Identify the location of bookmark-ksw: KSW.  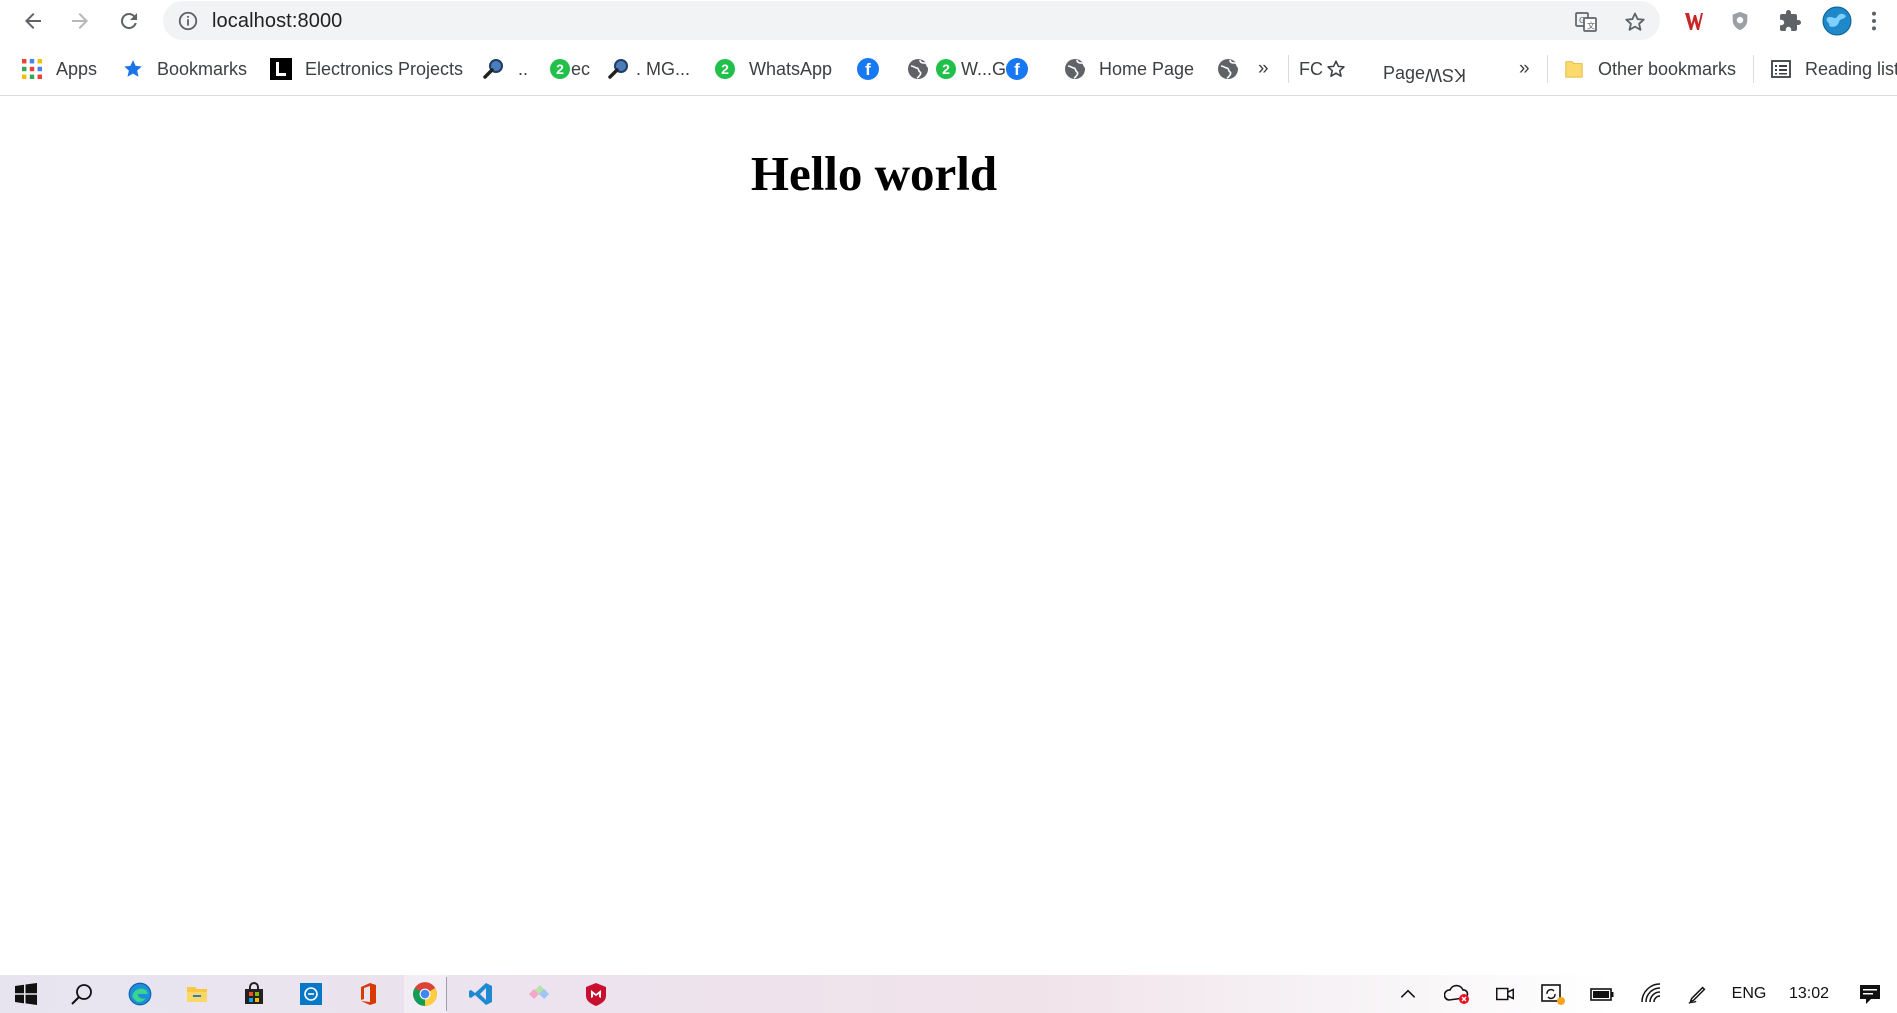
(1445, 75).